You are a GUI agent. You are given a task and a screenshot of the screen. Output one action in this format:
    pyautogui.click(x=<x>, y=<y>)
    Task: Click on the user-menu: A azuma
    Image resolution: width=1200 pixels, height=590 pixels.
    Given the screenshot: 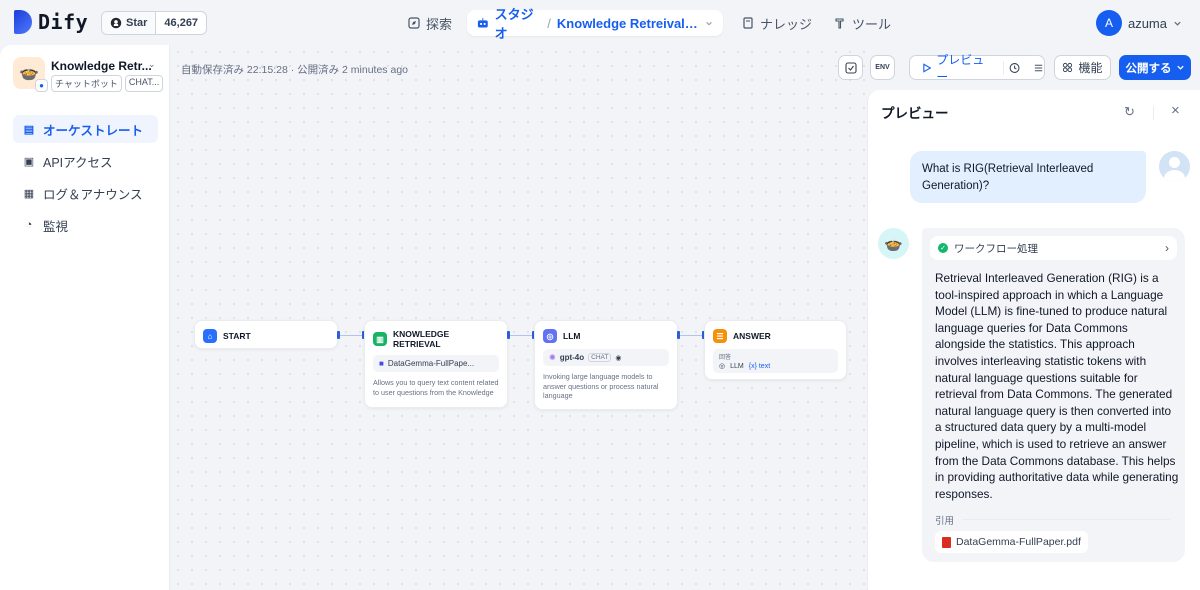 What is the action you would take?
    pyautogui.click(x=1138, y=23)
    